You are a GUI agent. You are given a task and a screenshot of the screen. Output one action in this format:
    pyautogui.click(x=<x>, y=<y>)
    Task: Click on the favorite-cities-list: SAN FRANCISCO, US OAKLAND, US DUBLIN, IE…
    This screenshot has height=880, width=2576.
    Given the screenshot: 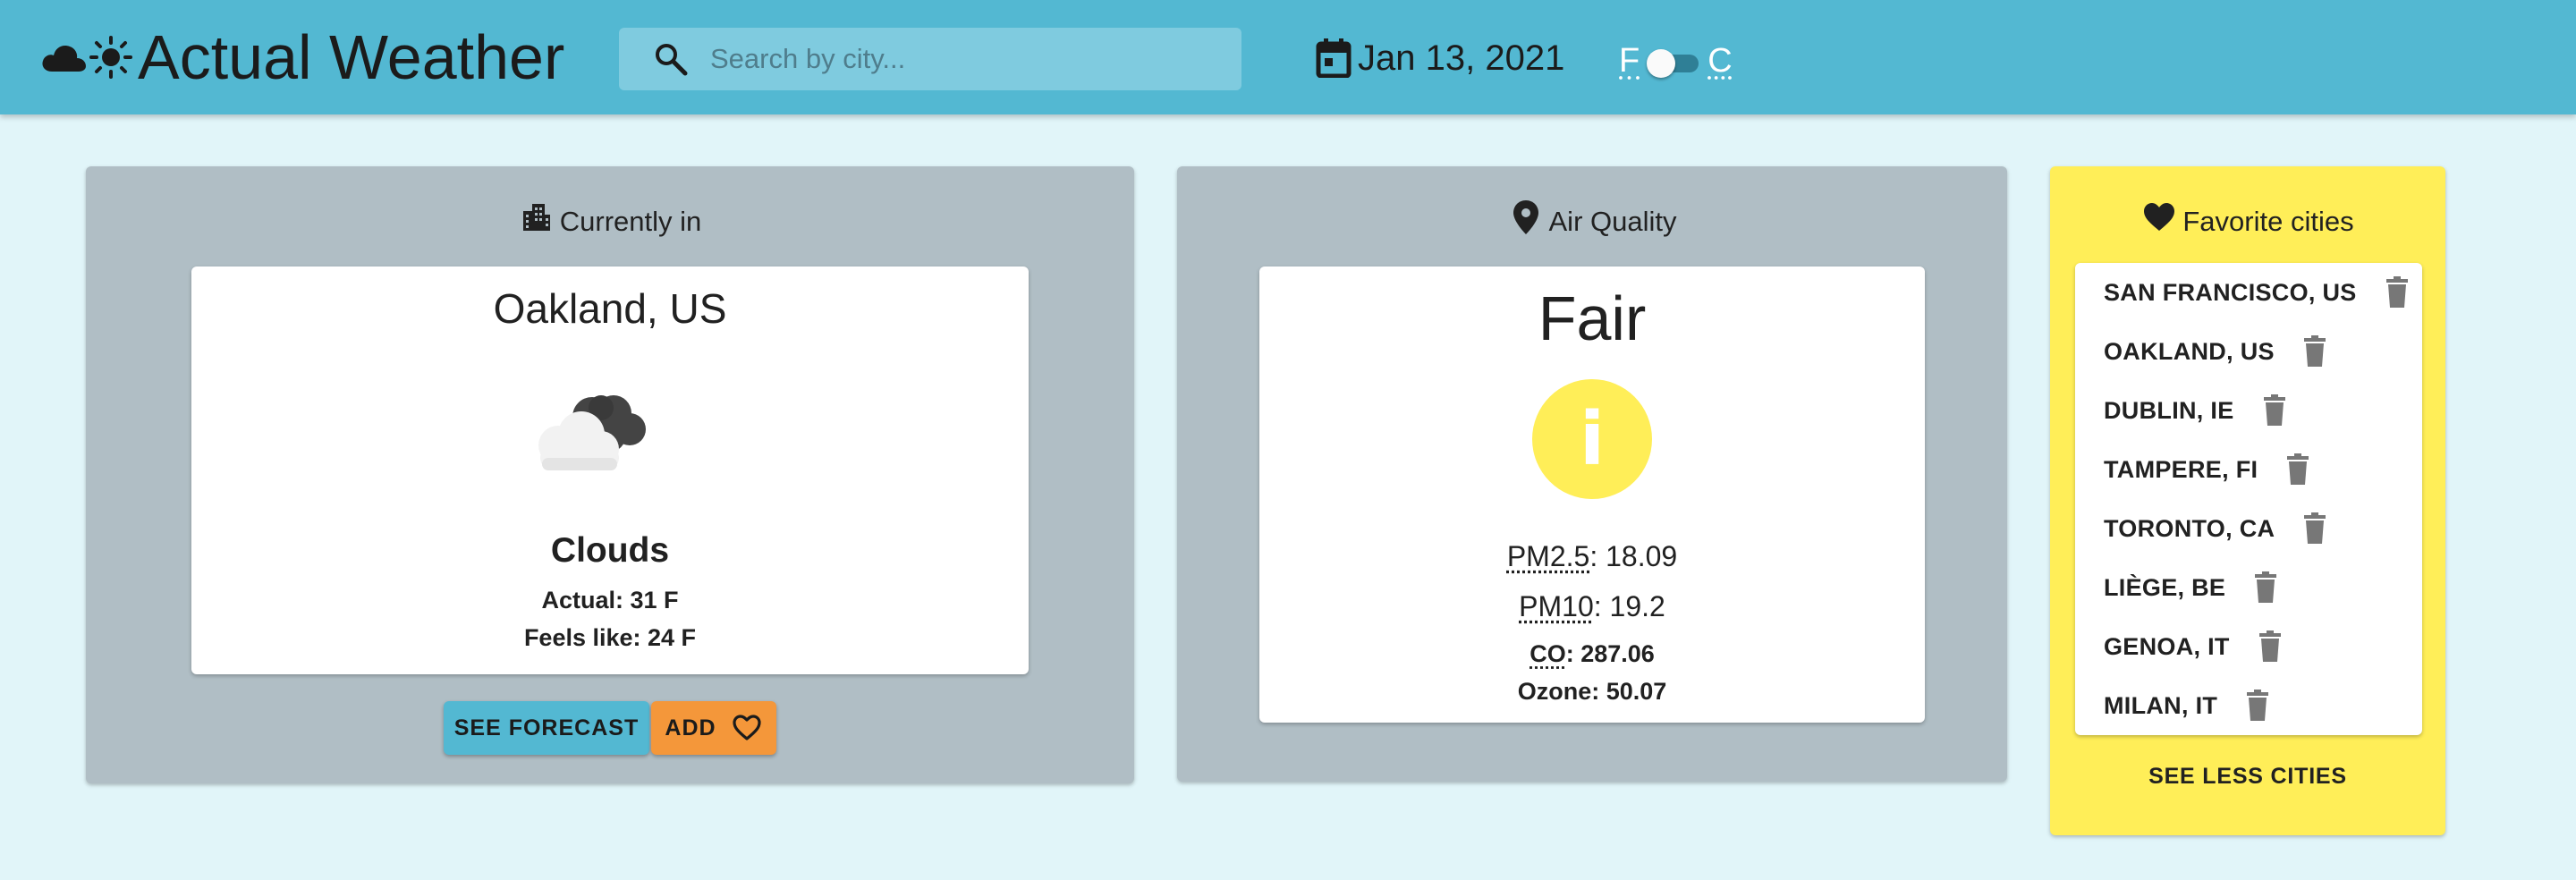 What is the action you would take?
    pyautogui.click(x=2248, y=499)
    